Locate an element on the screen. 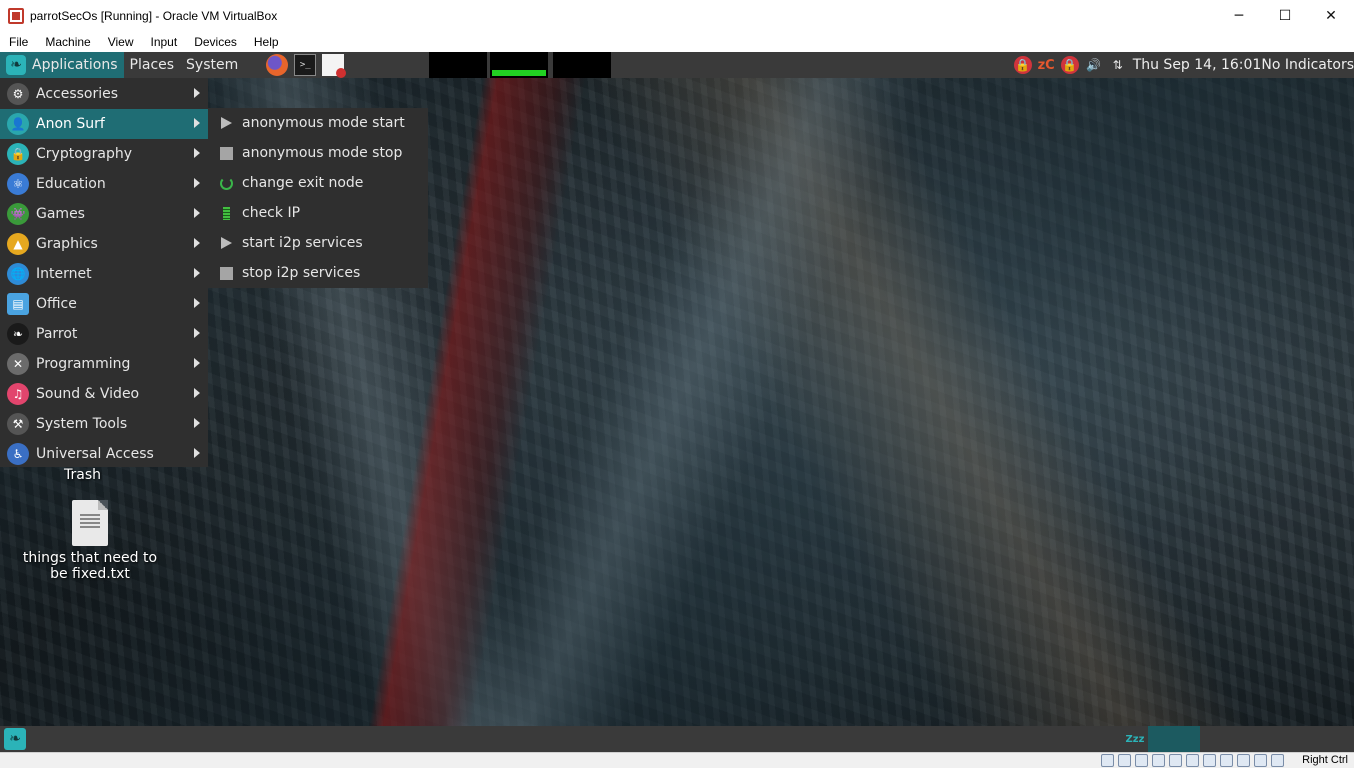 The width and height of the screenshot is (1354, 768). applications-menu-button: ❧ Applications is located at coordinates (62, 65).